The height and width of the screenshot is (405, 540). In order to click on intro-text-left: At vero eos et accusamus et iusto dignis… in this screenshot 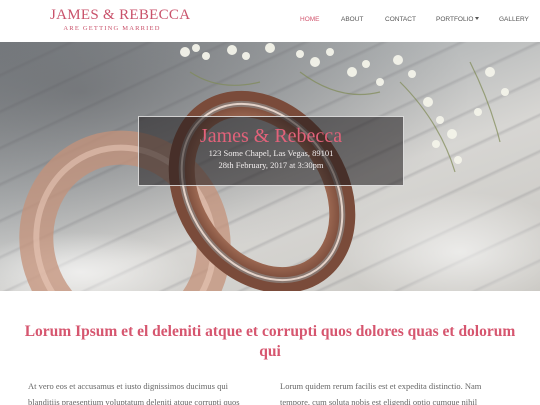, I will do `click(134, 393)`.